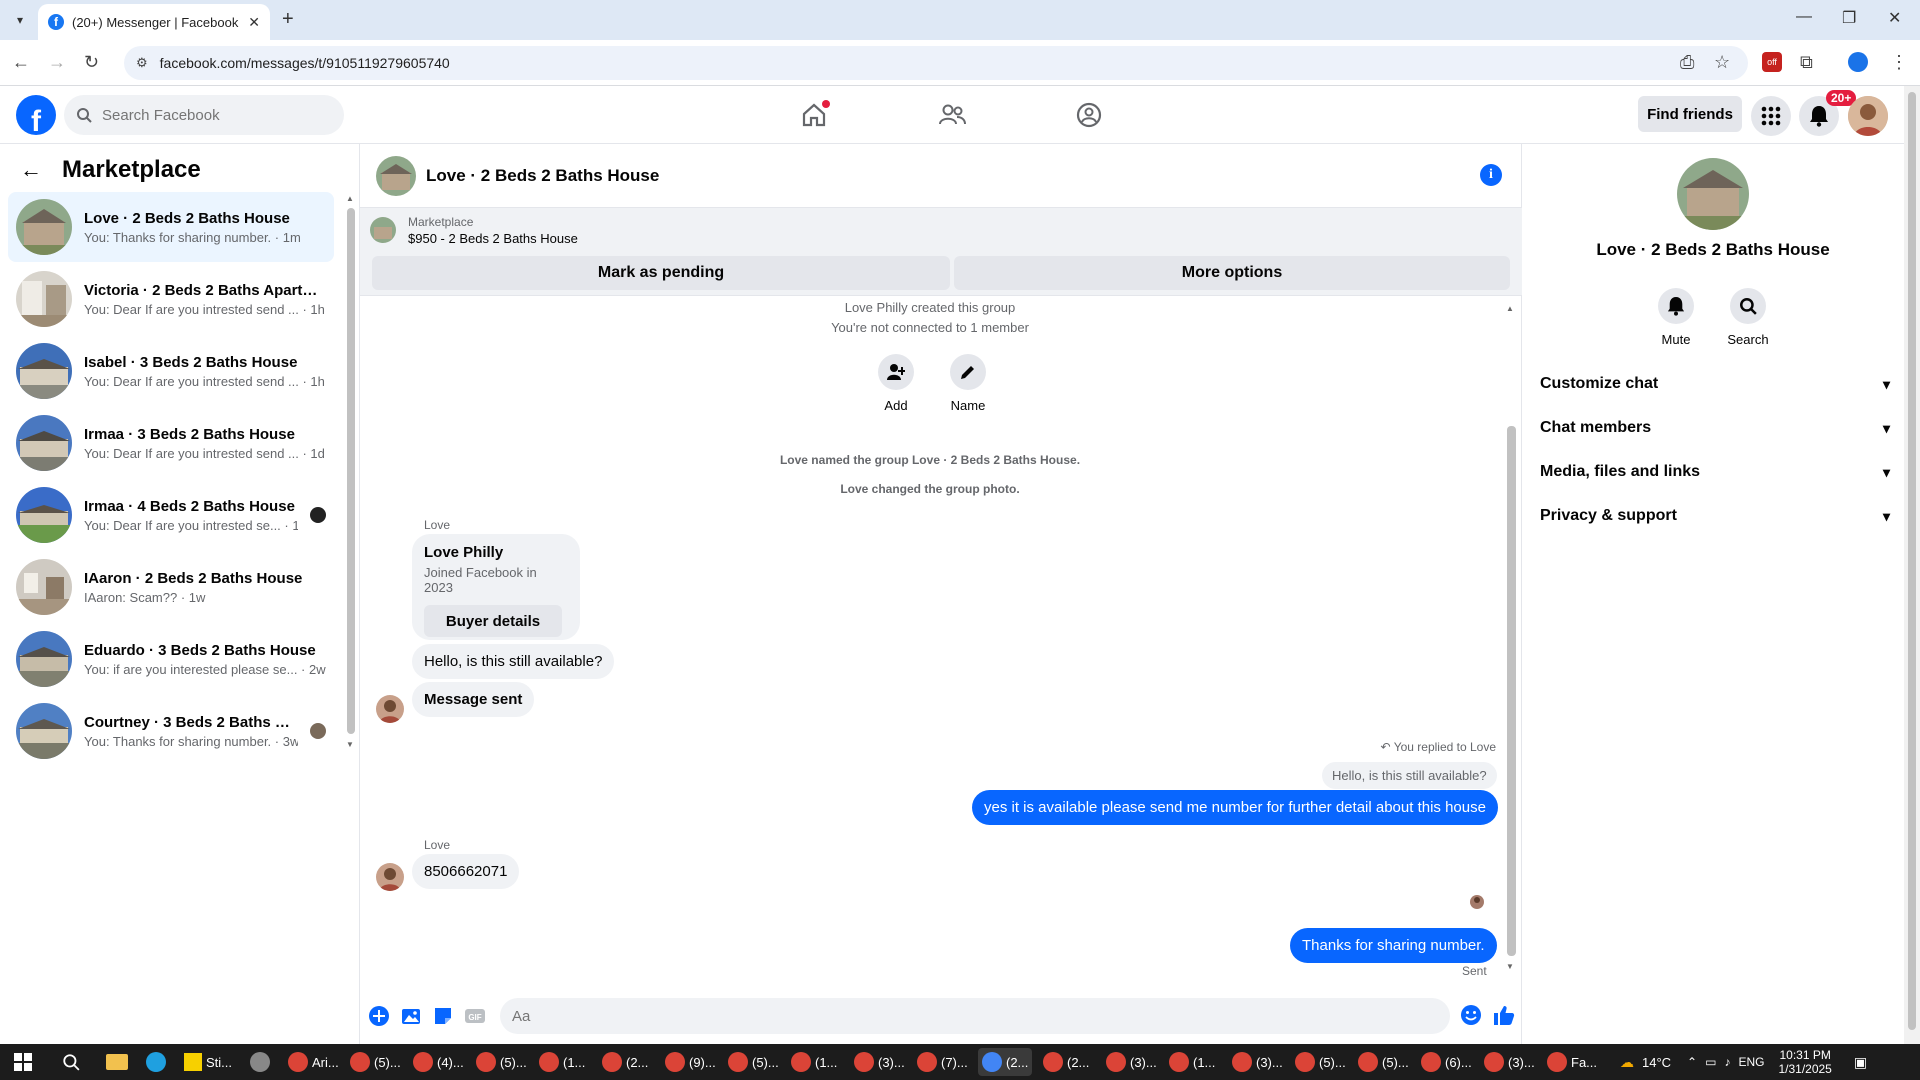 The width and height of the screenshot is (1920, 1080). Describe the element at coordinates (142, 63) in the screenshot. I see `site-info-icon: ⚙` at that location.